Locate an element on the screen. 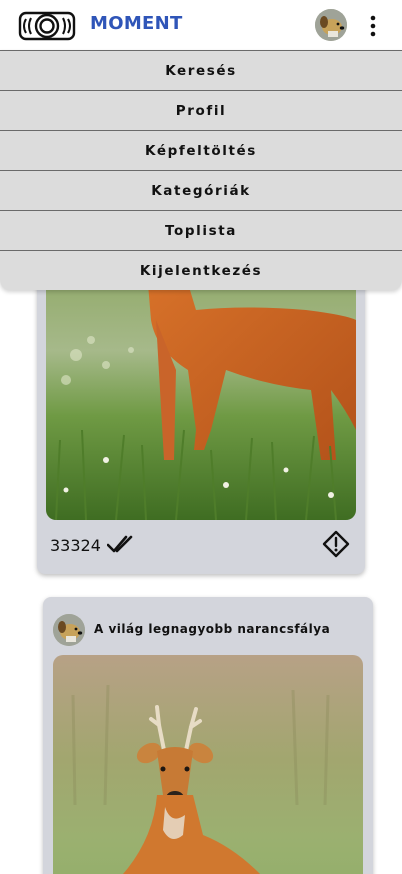 The width and height of the screenshot is (402, 874). menu-item-toplist: Toplista is located at coordinates (201, 230).